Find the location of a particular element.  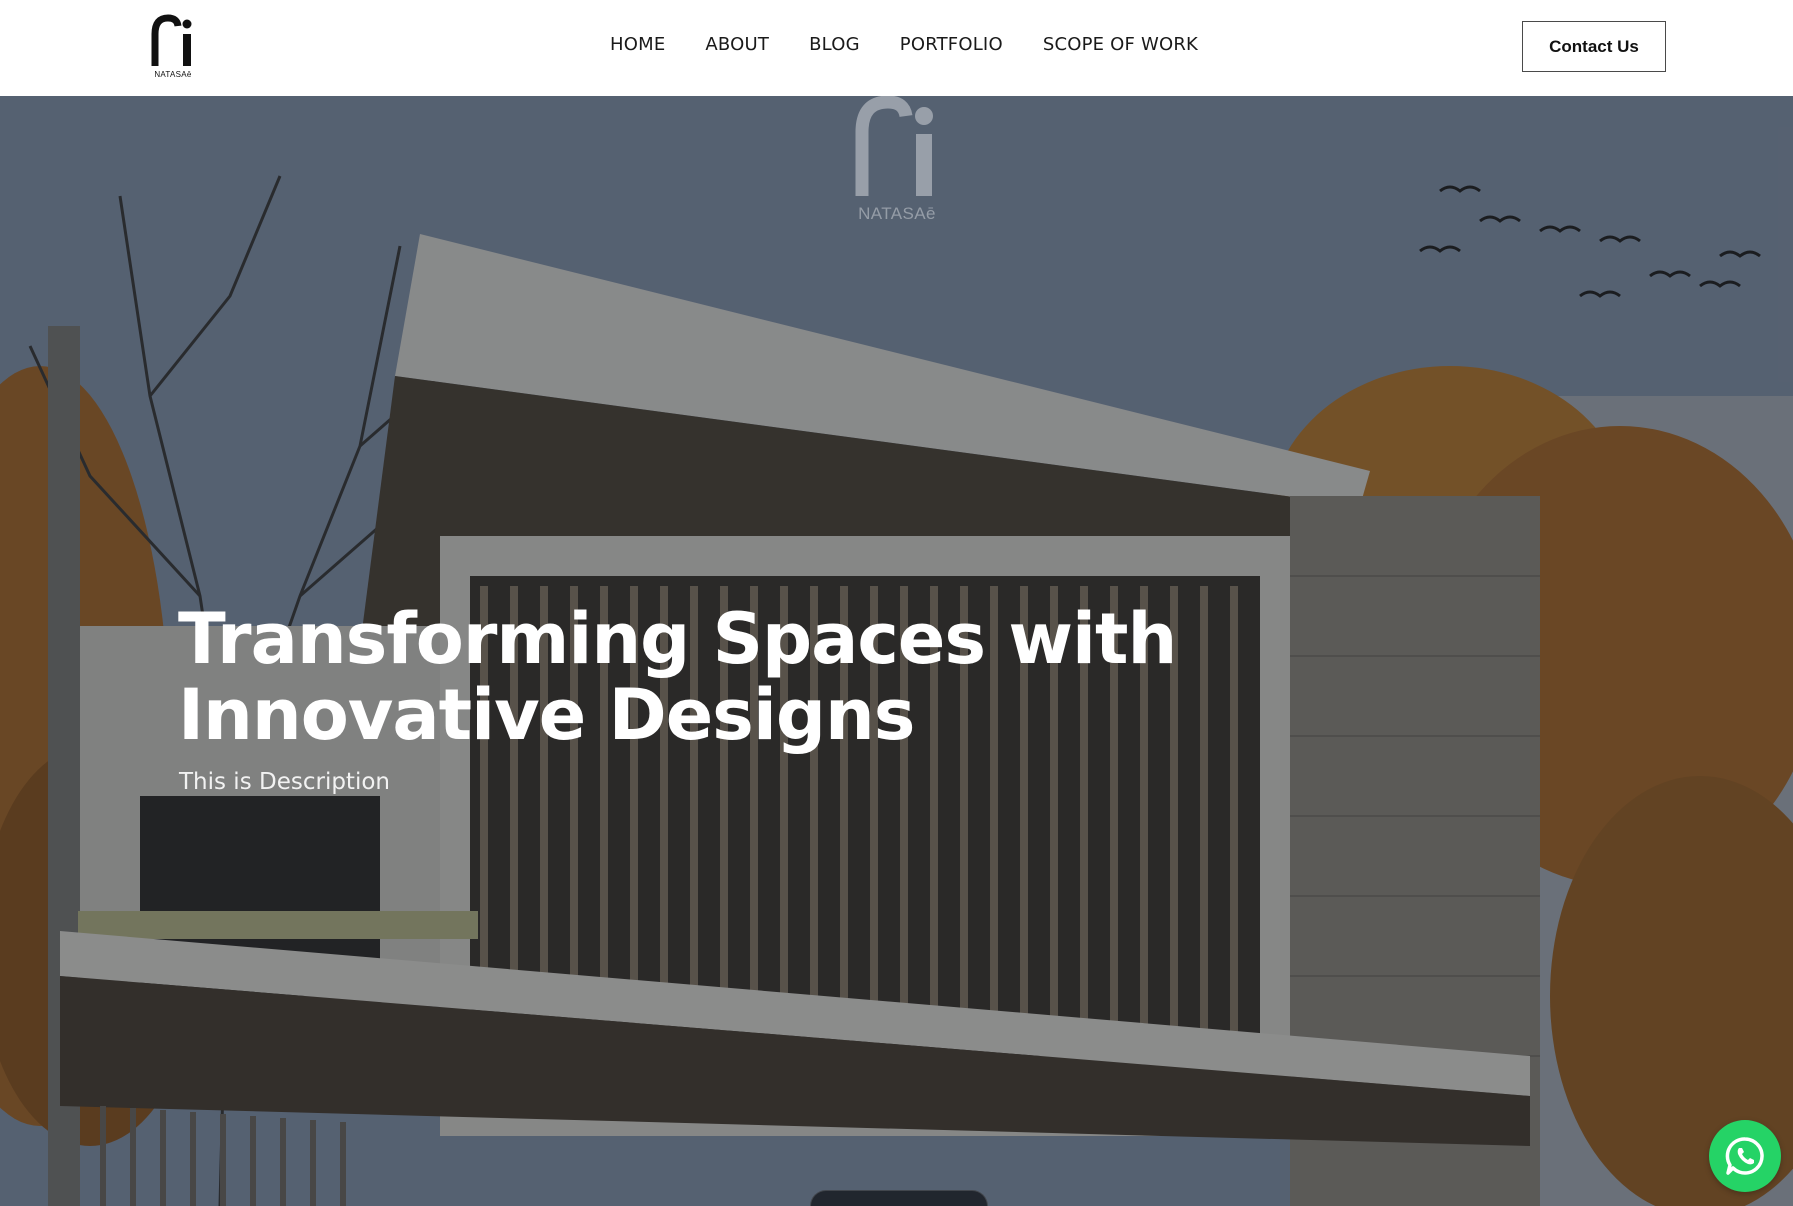

main-nav: HOME ABOUT BLOG PORTFOLIO SCOPE OF WORK is located at coordinates (904, 44).